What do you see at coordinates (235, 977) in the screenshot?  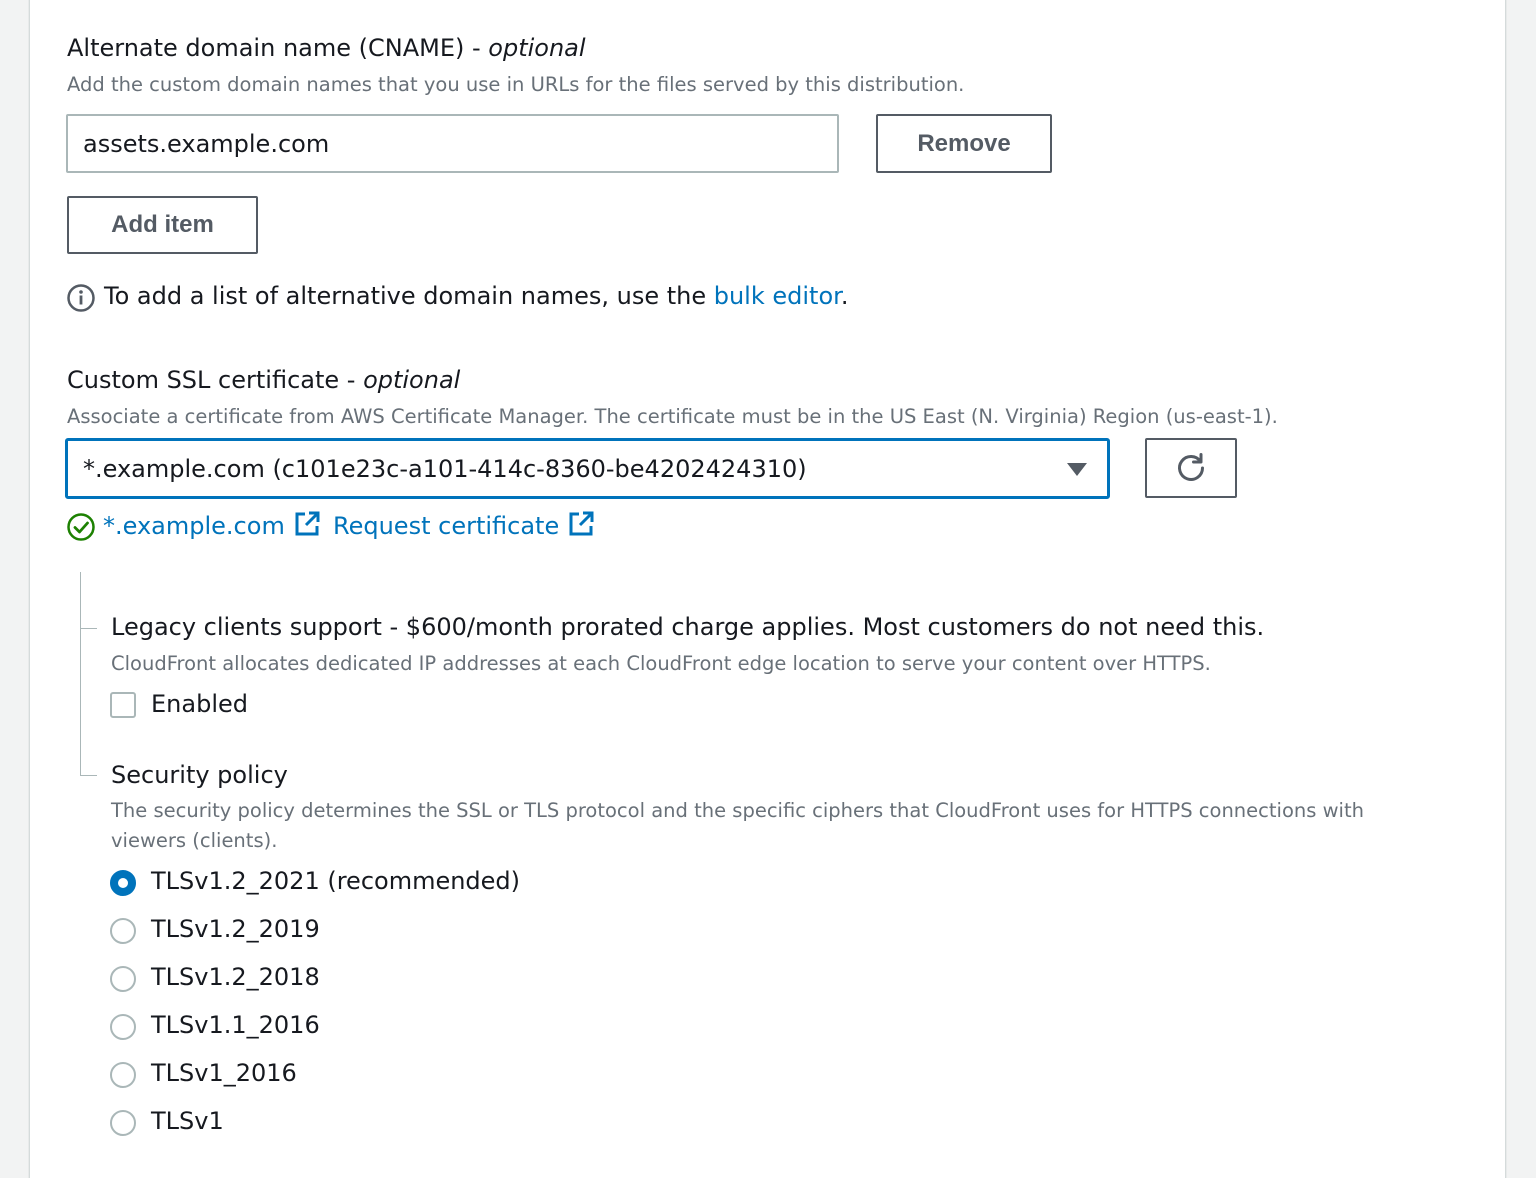 I see `option-label: TLSv1.2_2018` at bounding box center [235, 977].